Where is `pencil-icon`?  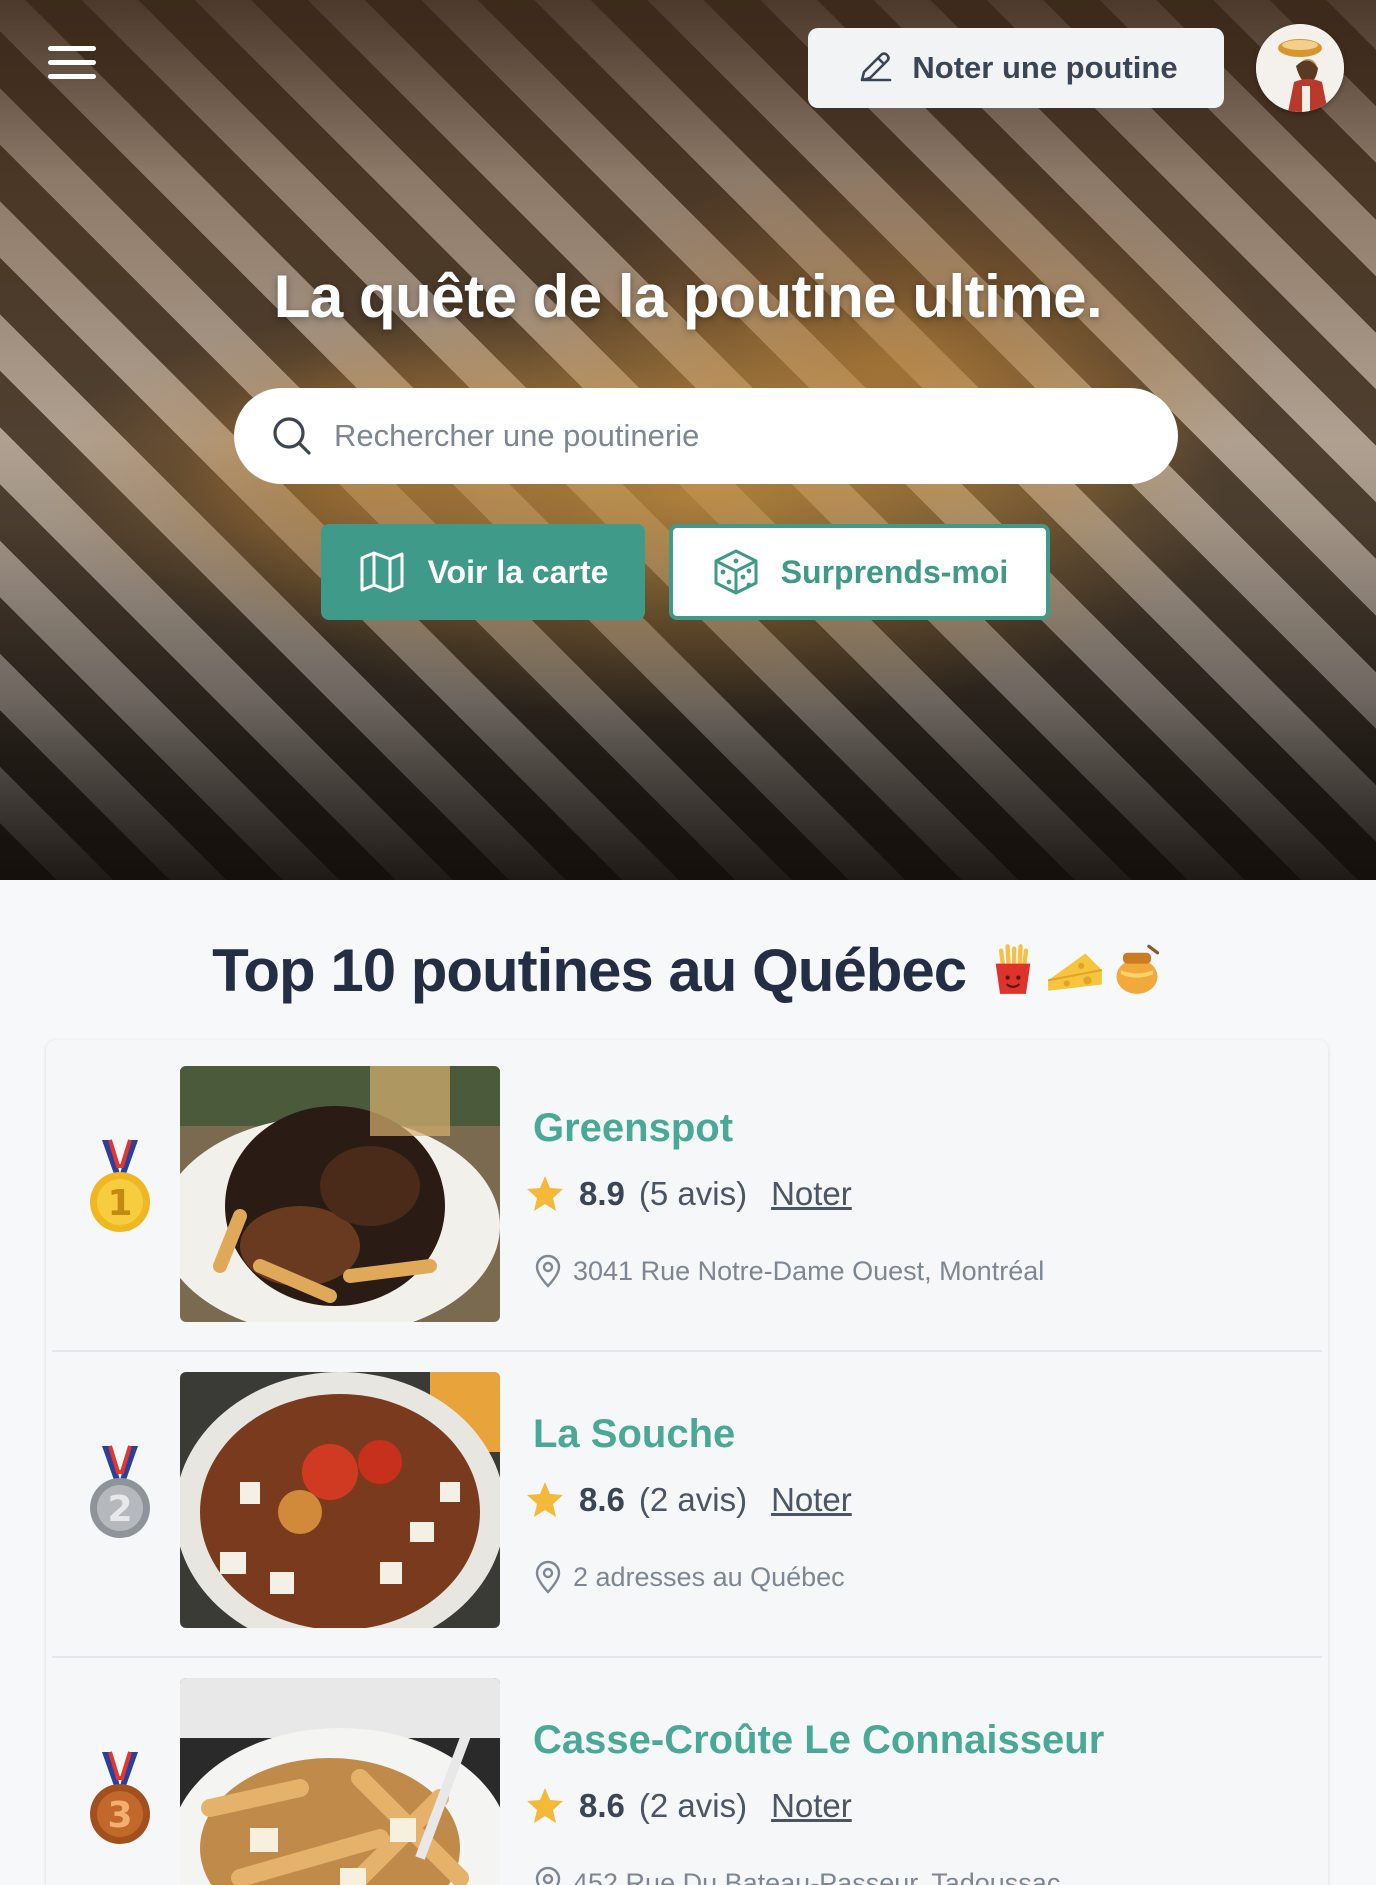 pencil-icon is located at coordinates (876, 67).